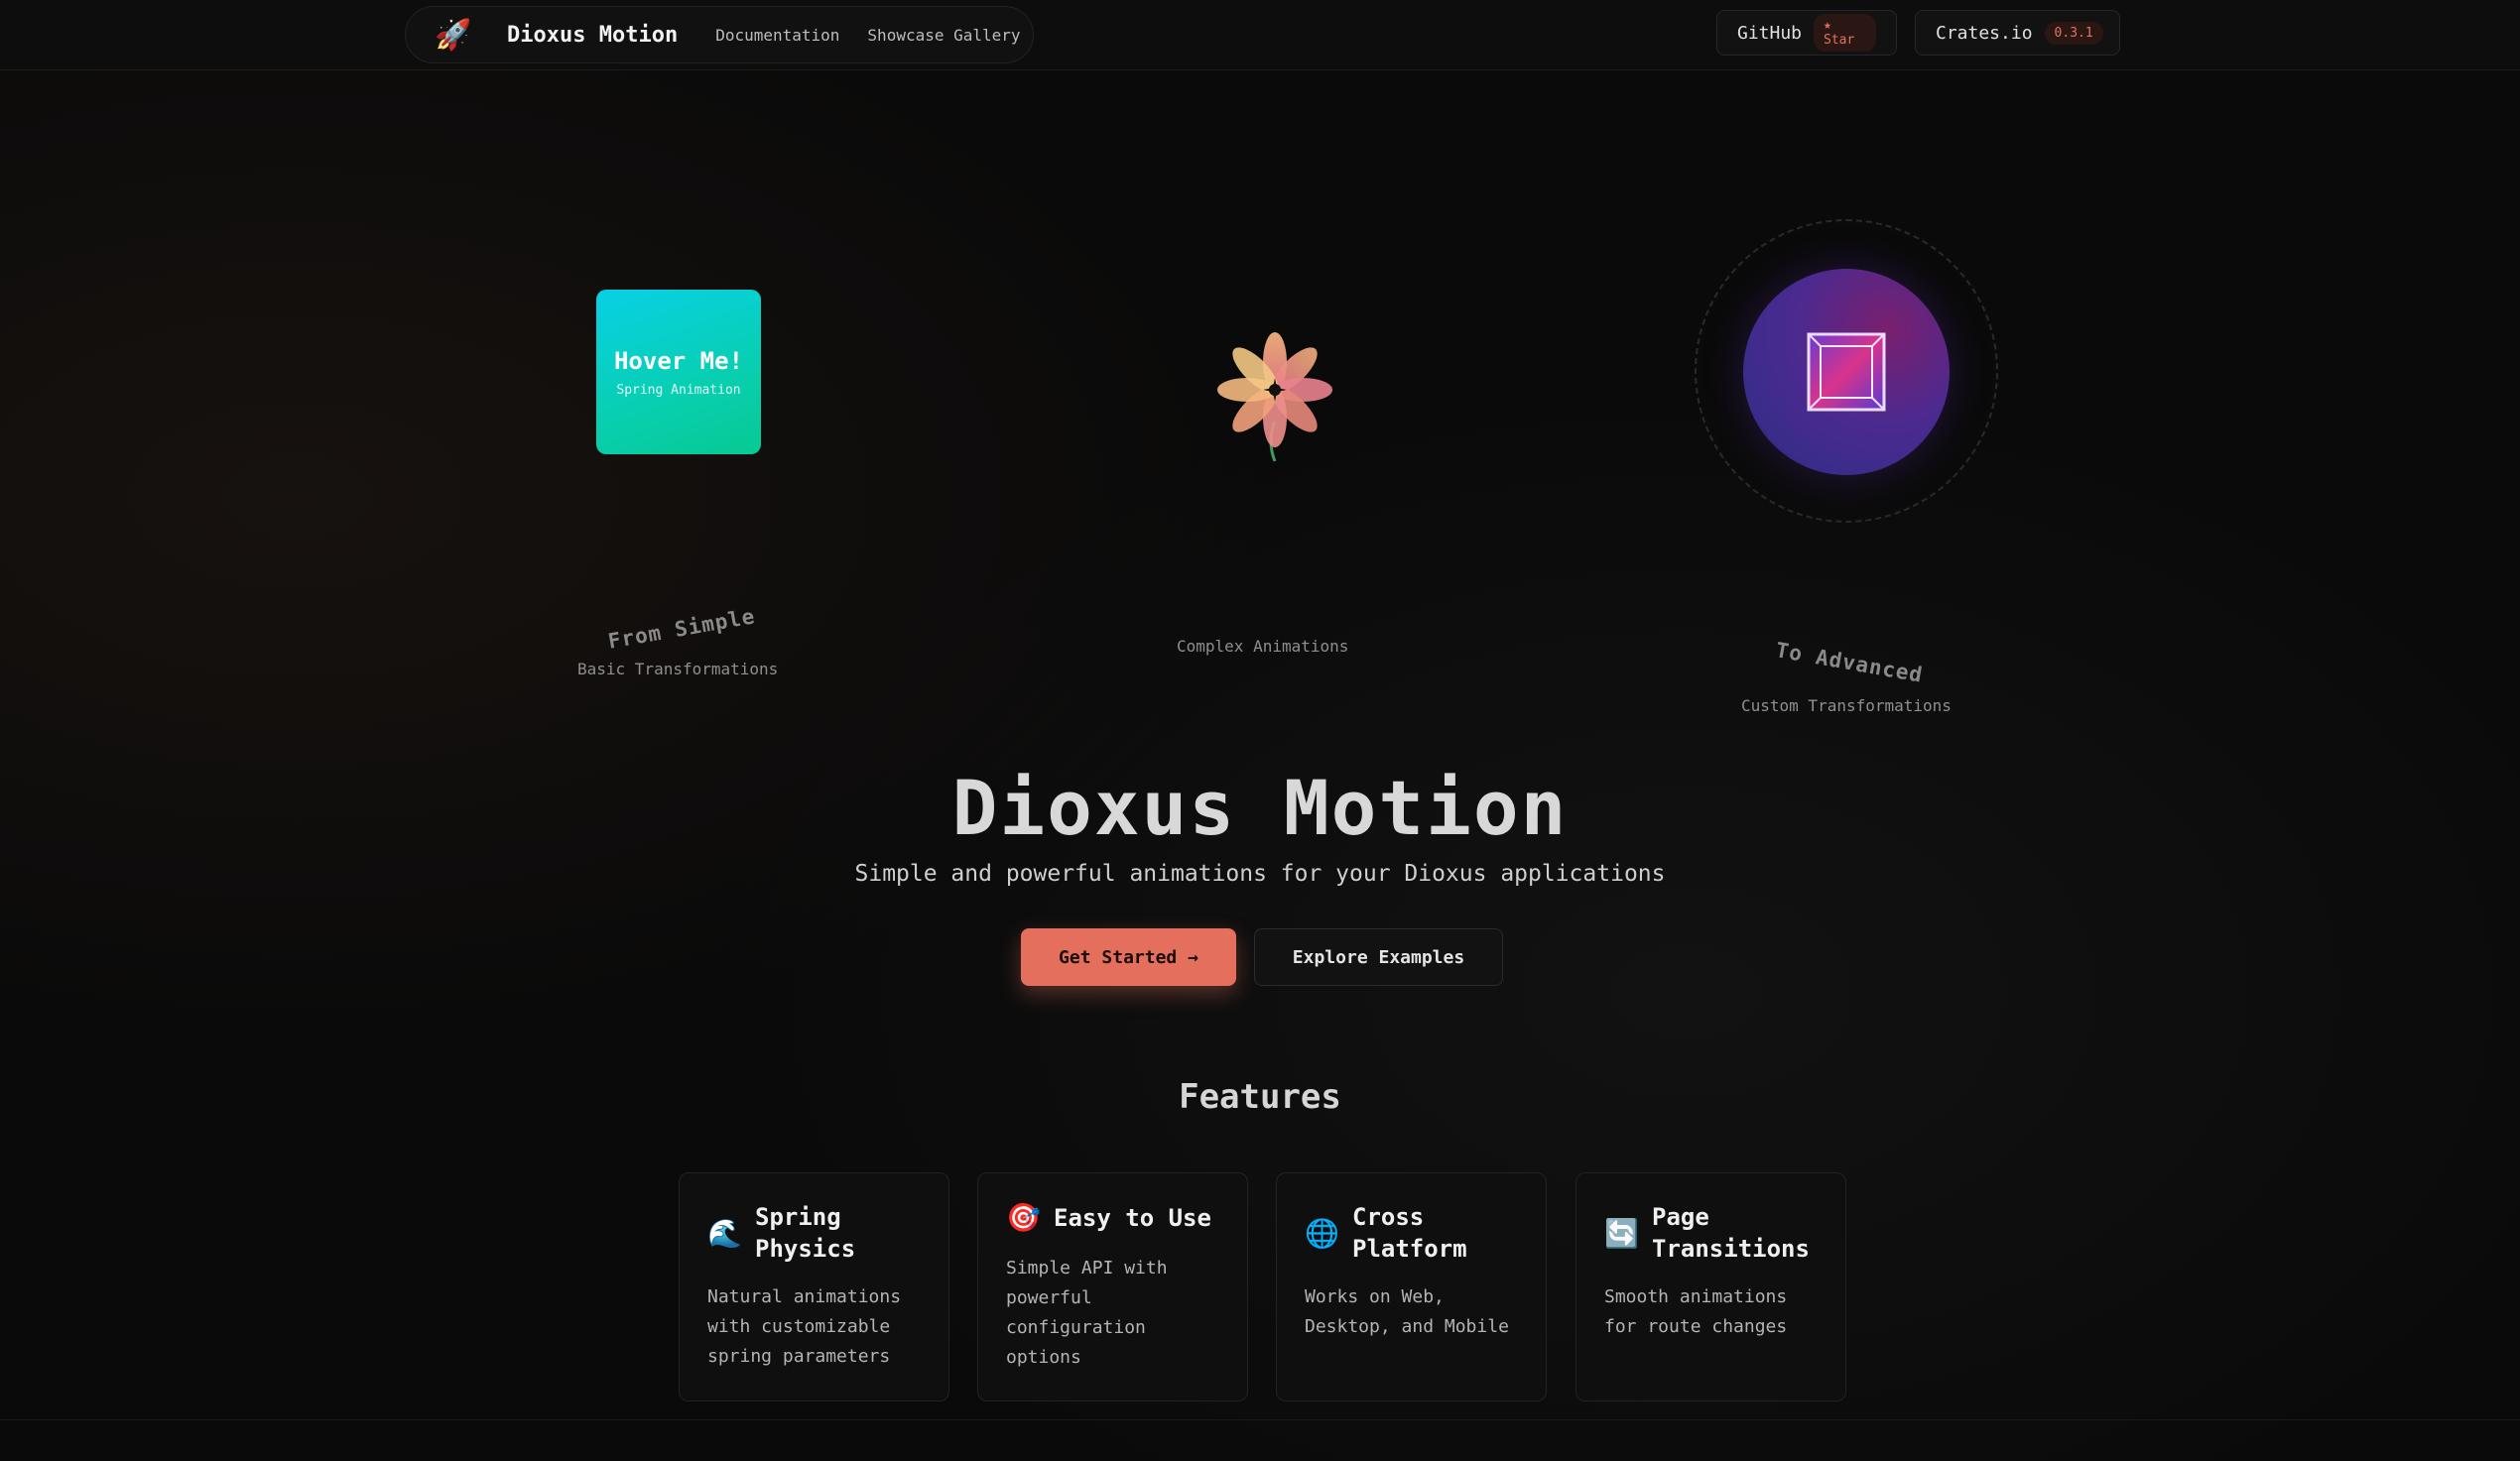 The width and height of the screenshot is (2520, 1461). Describe the element at coordinates (2073, 33) in the screenshot. I see `crates-version-badge: 0.3.1` at that location.